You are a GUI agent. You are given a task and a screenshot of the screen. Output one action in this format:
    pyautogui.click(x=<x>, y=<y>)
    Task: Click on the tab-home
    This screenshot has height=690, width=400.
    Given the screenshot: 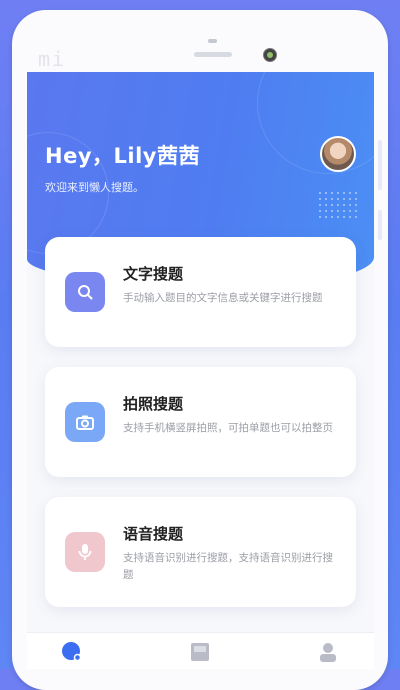 What is the action you would take?
    pyautogui.click(x=72, y=654)
    